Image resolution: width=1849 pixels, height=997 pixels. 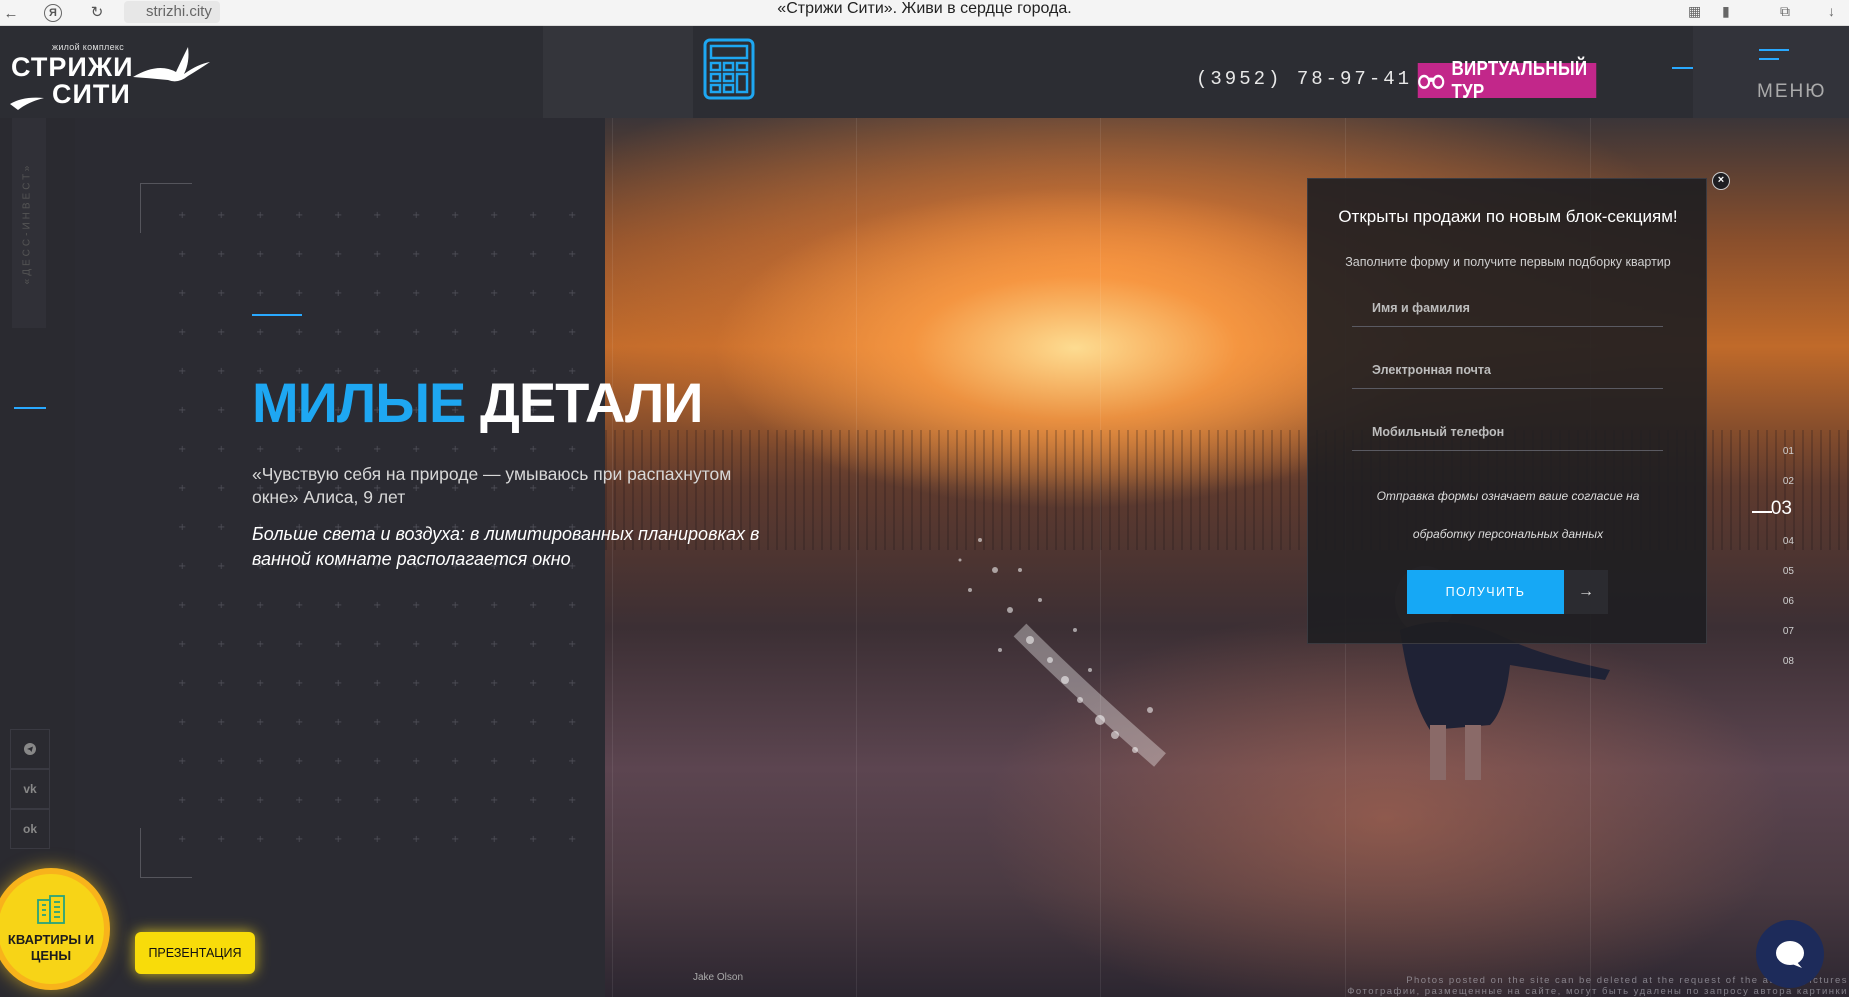 I want to click on logo-word-2: СИТИ, so click(x=91, y=94).